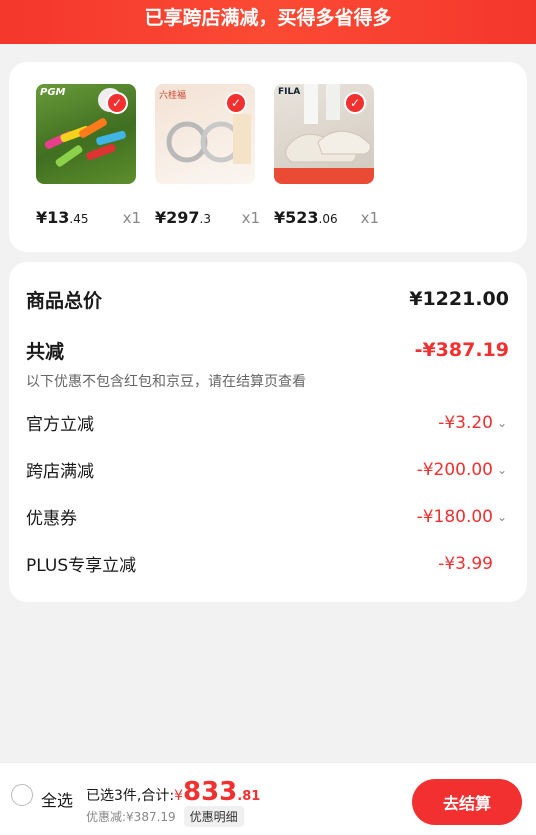  What do you see at coordinates (64, 300) in the screenshot?
I see `total-label: 商品总价` at bounding box center [64, 300].